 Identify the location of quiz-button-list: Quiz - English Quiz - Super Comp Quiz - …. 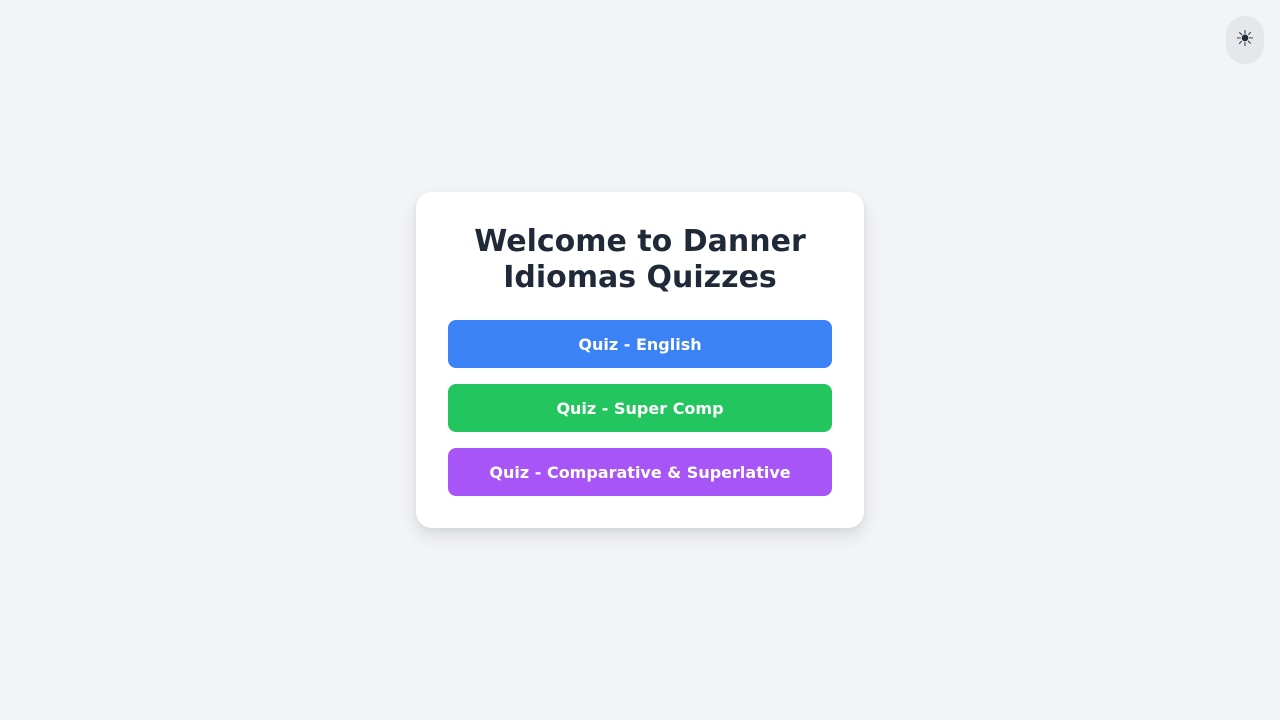
(640, 408).